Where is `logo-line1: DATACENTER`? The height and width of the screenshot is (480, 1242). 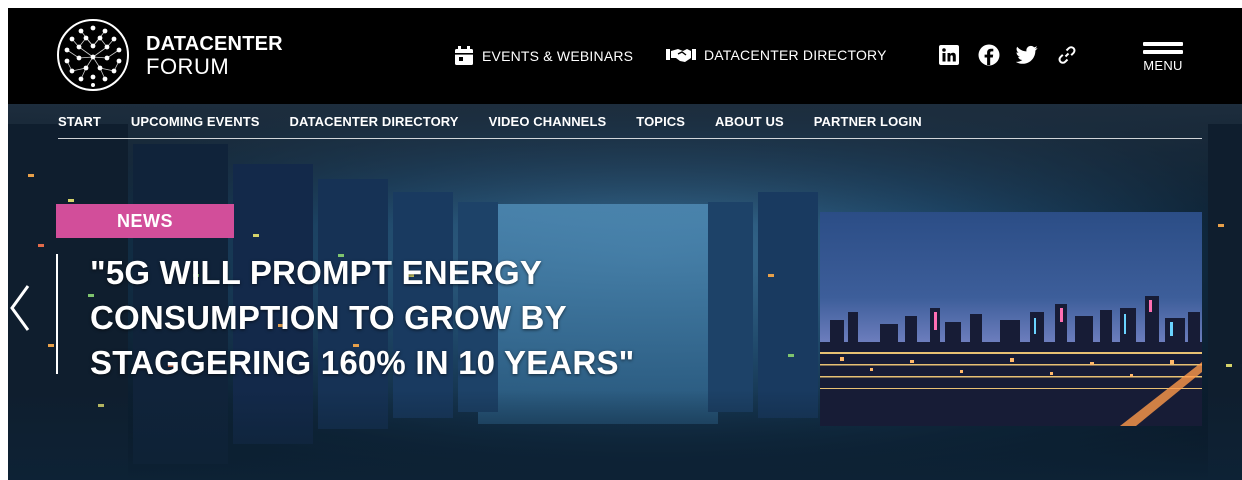 logo-line1: DATACENTER is located at coordinates (214, 44).